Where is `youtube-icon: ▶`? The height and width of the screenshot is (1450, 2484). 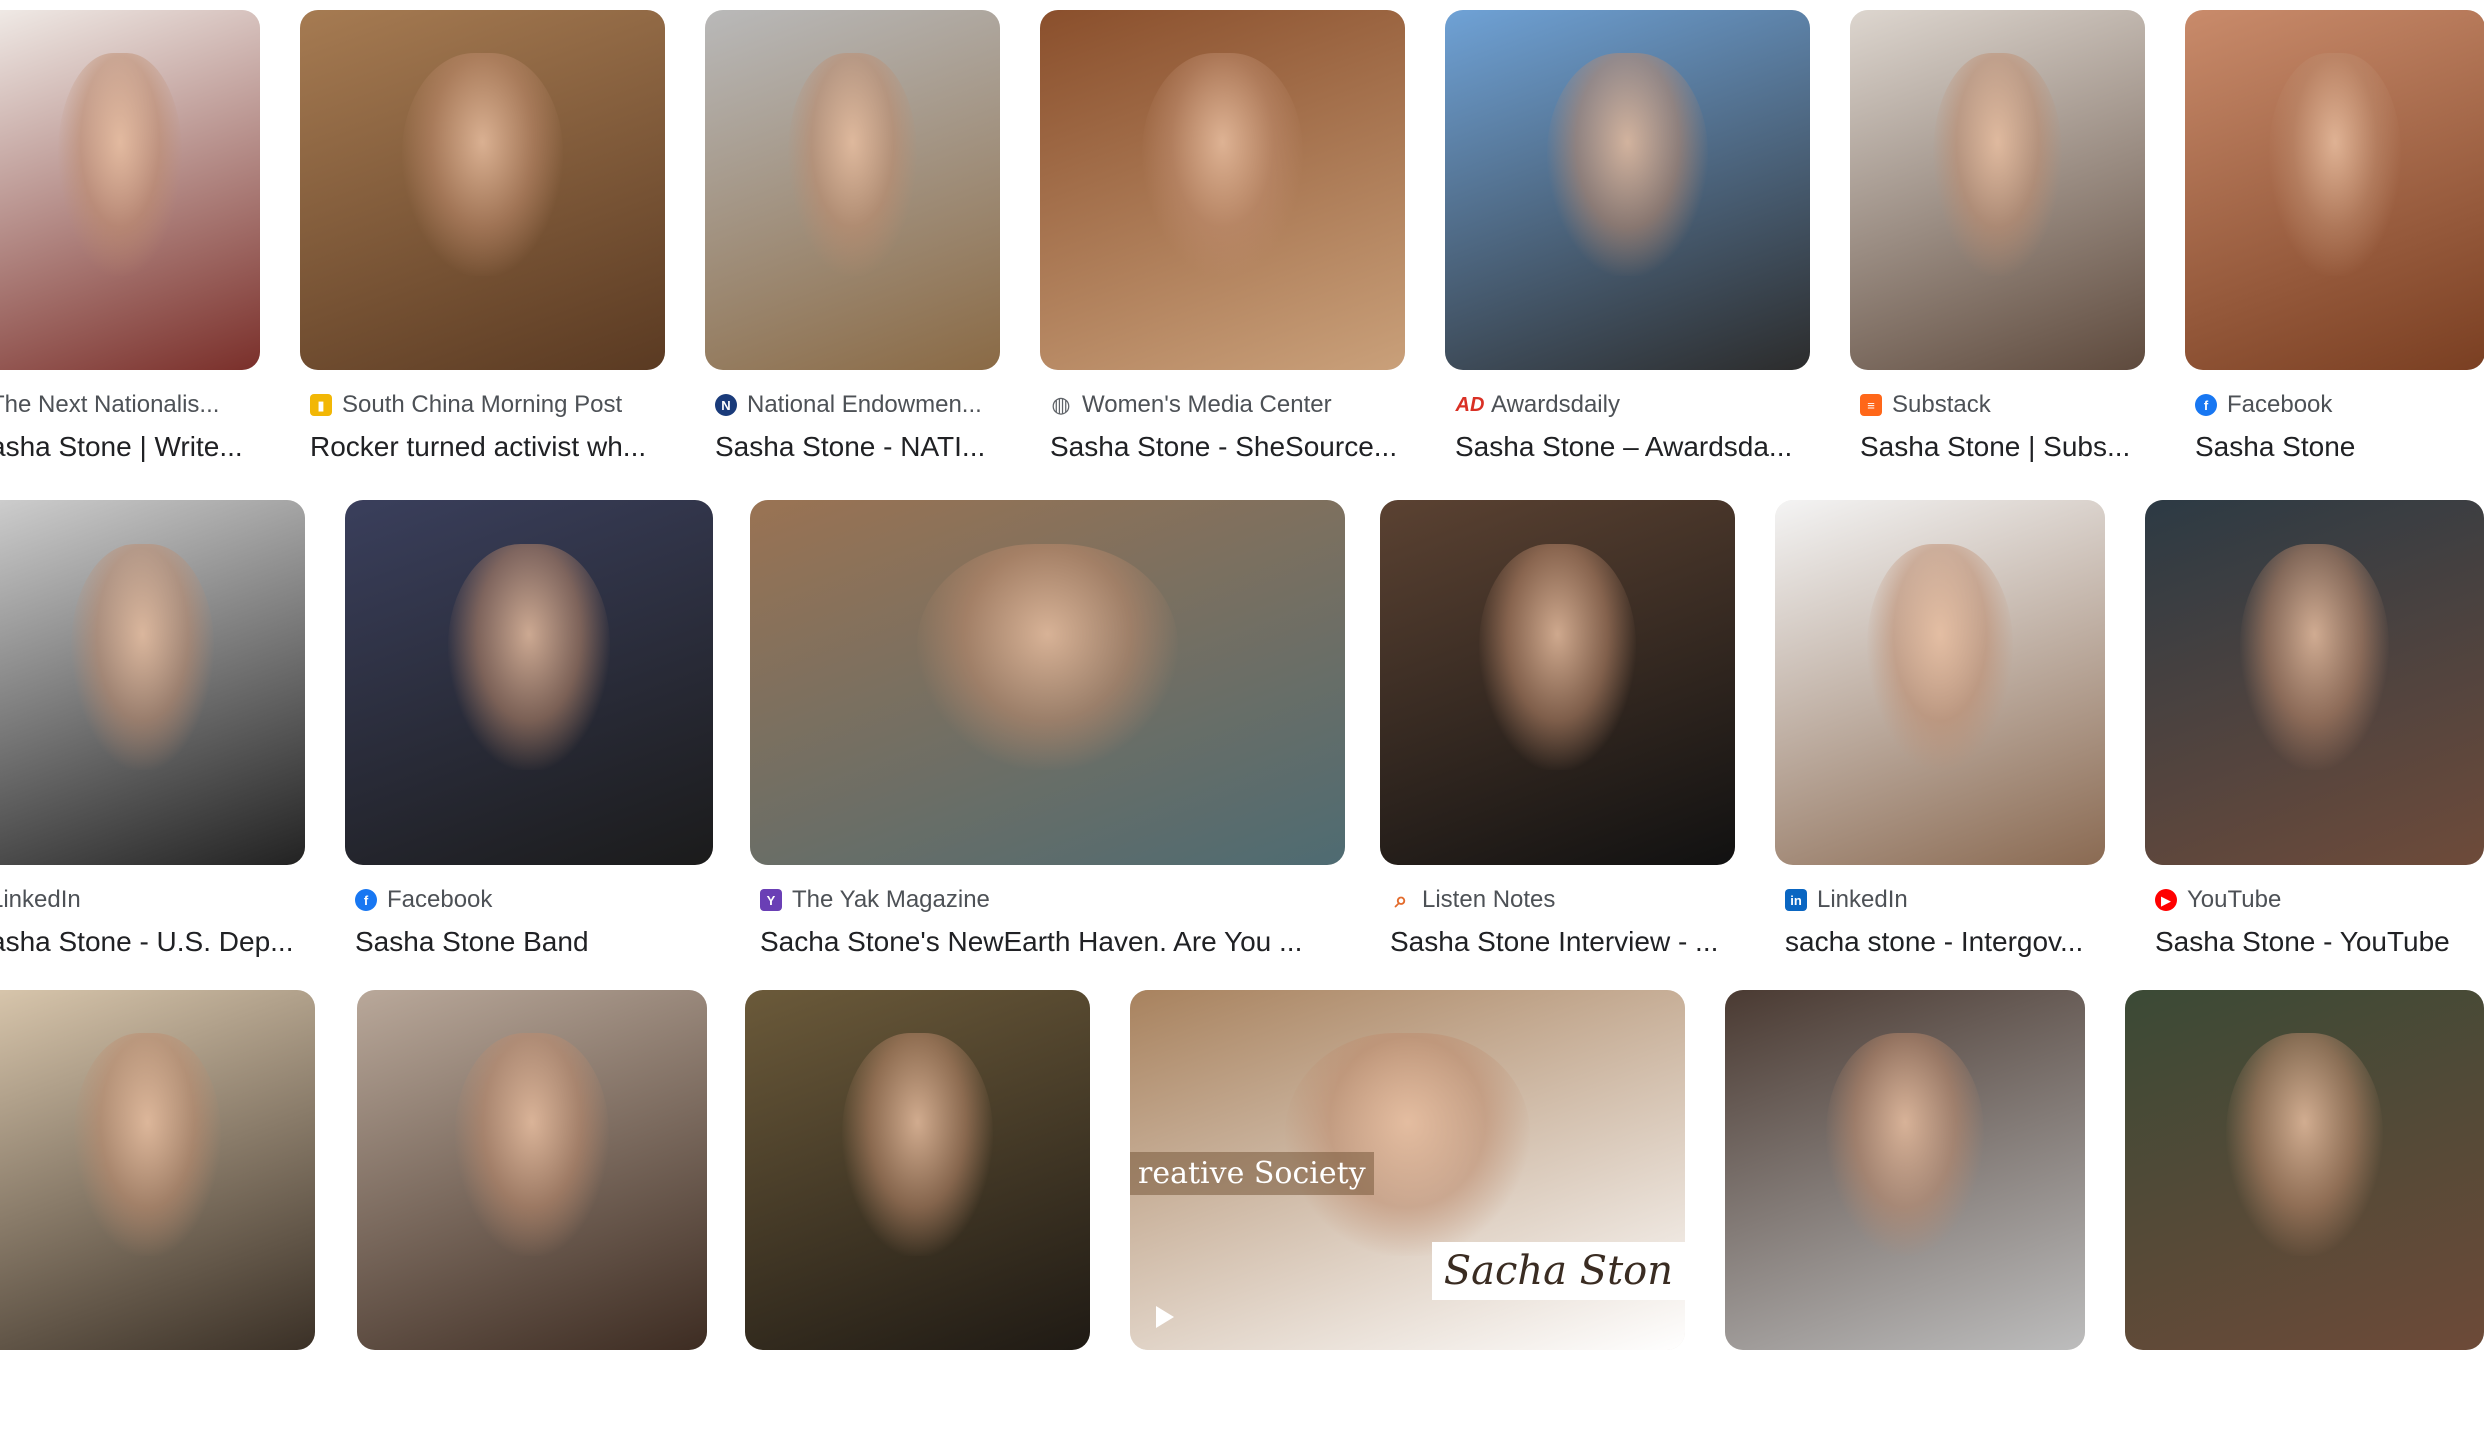
youtube-icon: ▶ is located at coordinates (2166, 900).